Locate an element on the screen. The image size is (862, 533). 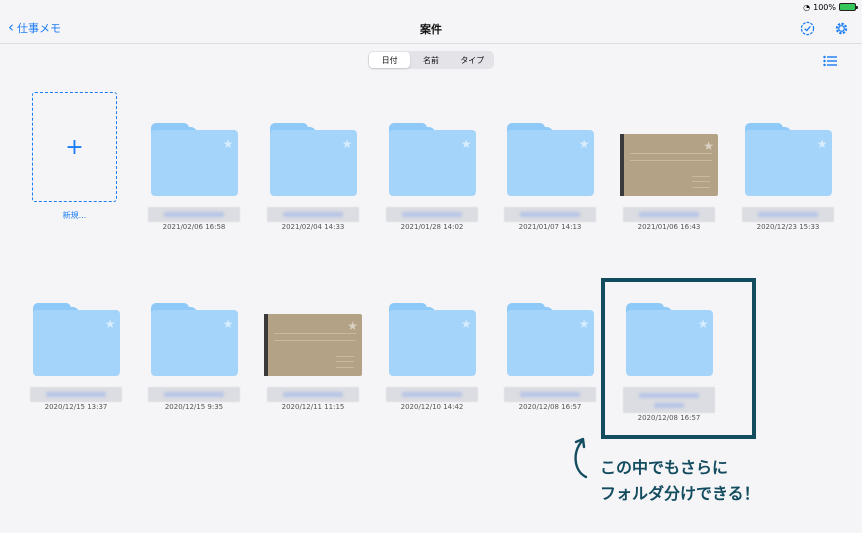
status-bar: ◔ 100% is located at coordinates (830, 7).